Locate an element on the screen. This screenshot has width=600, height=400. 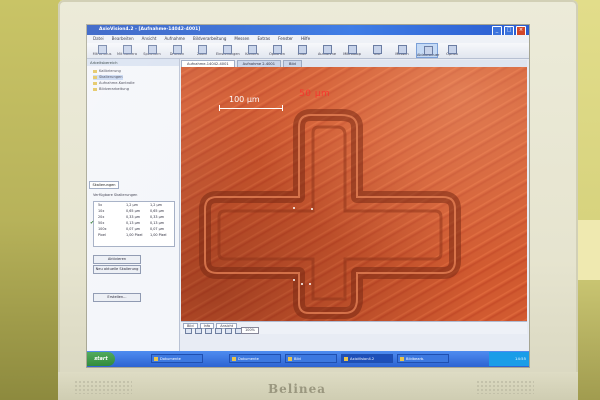
menu-edit: Bearbeiten is located at coordinates (123, 39).